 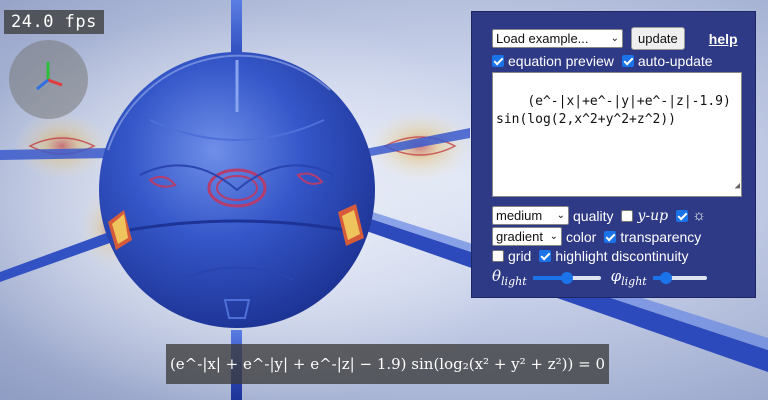 I want to click on quality-label: quality, so click(x=593, y=215).